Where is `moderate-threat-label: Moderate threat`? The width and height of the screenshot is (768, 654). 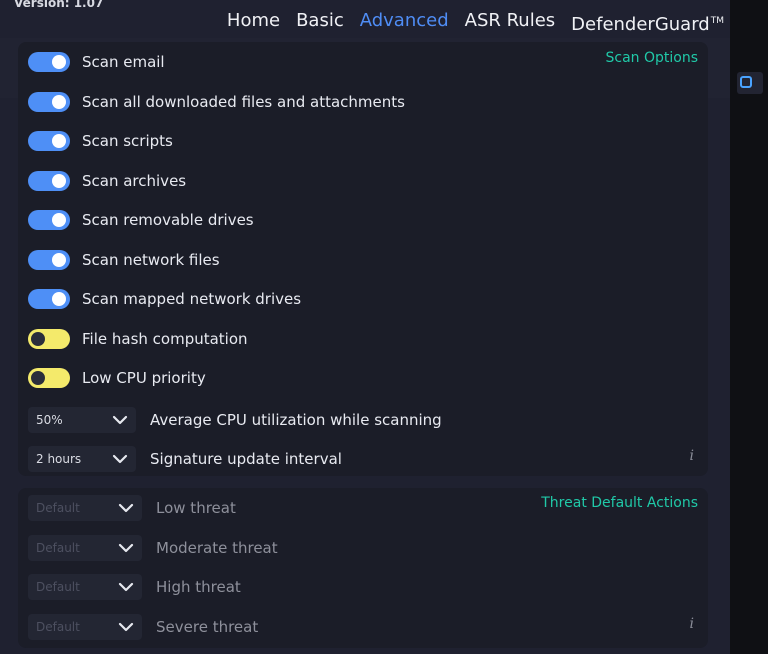 moderate-threat-label: Moderate threat is located at coordinates (217, 548).